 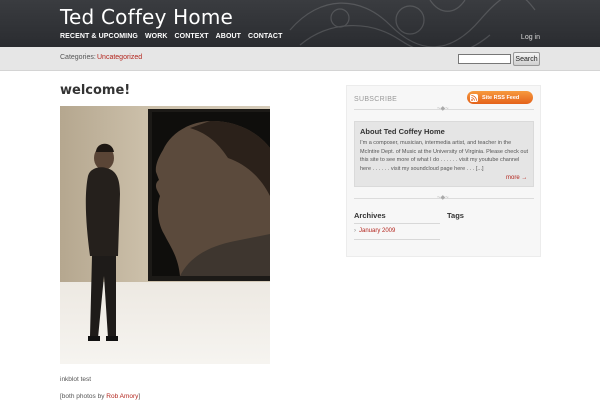 What do you see at coordinates (530, 37) in the screenshot?
I see `login-link: Log in` at bounding box center [530, 37].